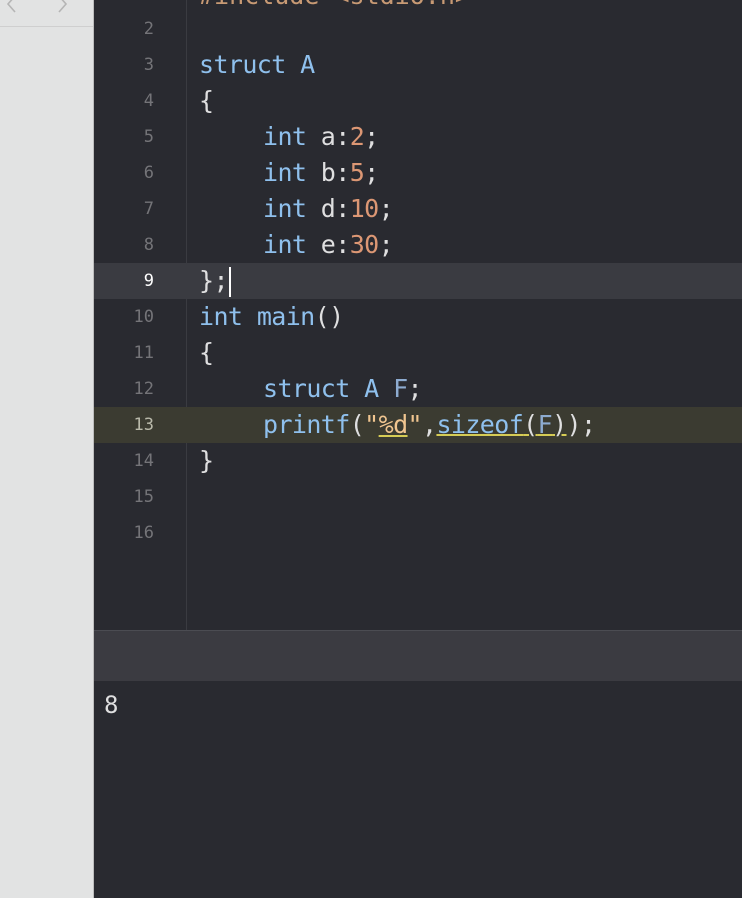 This screenshot has width=742, height=898. I want to click on line-number: 4, so click(148, 101).